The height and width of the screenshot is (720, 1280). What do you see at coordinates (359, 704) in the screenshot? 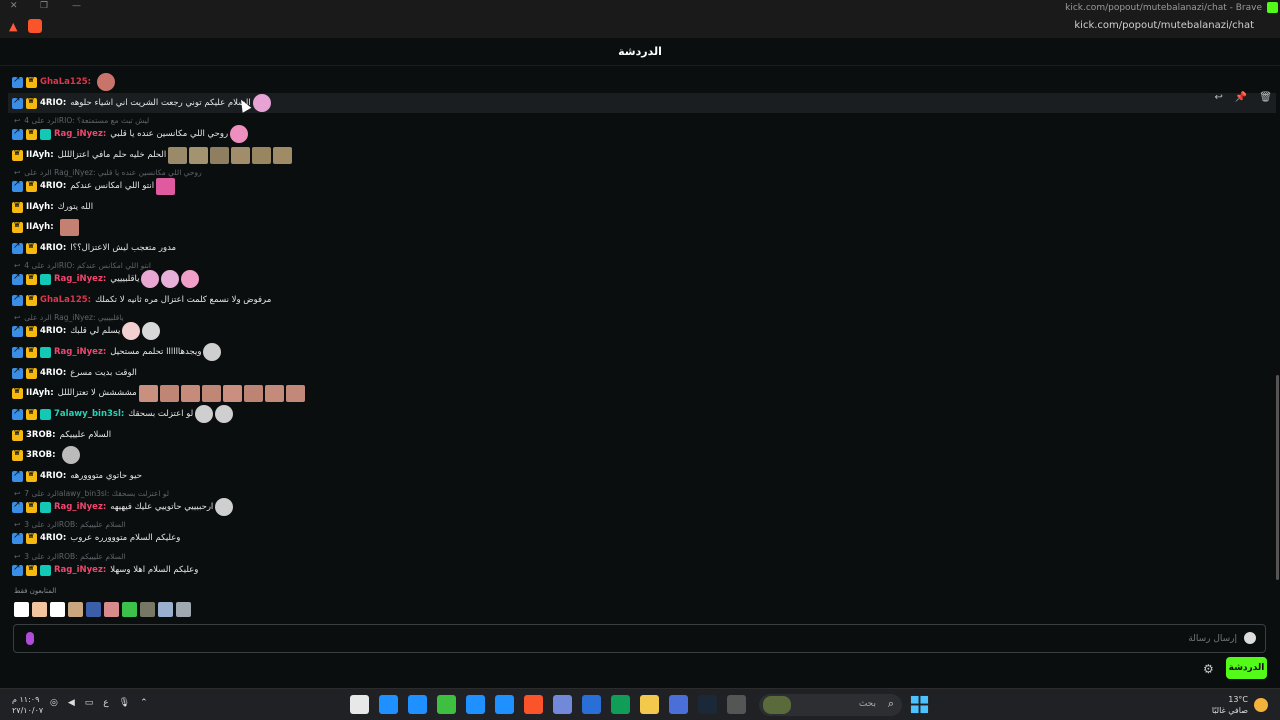
I see `obs-icon` at bounding box center [359, 704].